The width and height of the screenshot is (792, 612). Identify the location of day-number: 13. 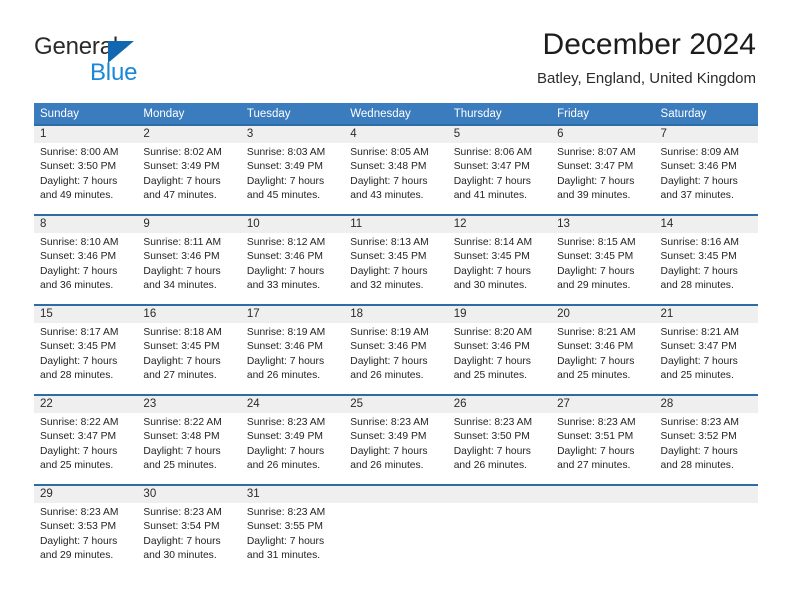
(603, 224).